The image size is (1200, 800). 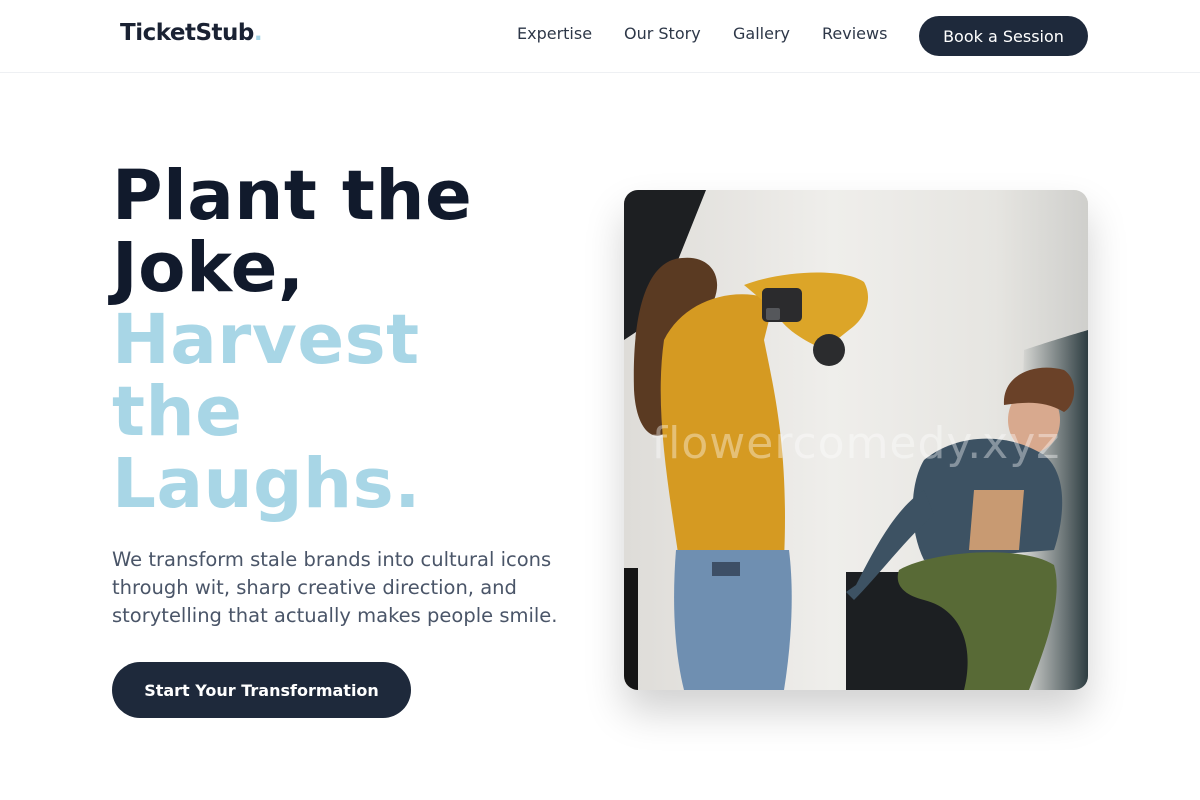 I want to click on nav-link-expertise: Expertise, so click(x=554, y=33).